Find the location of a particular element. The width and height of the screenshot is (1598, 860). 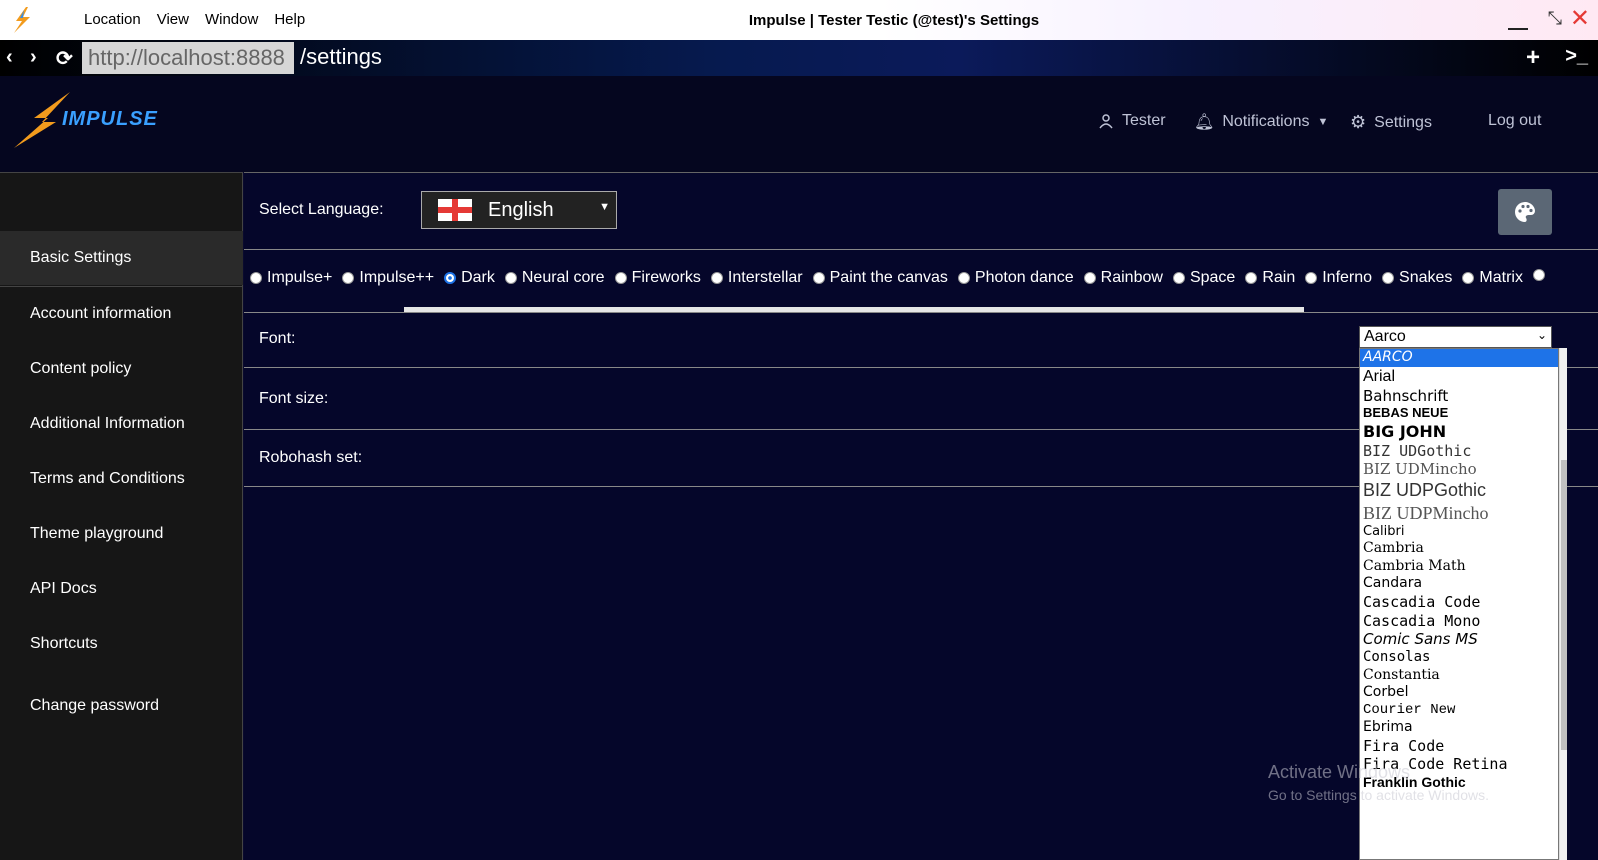

theme-option: Inferno is located at coordinates (1338, 278).